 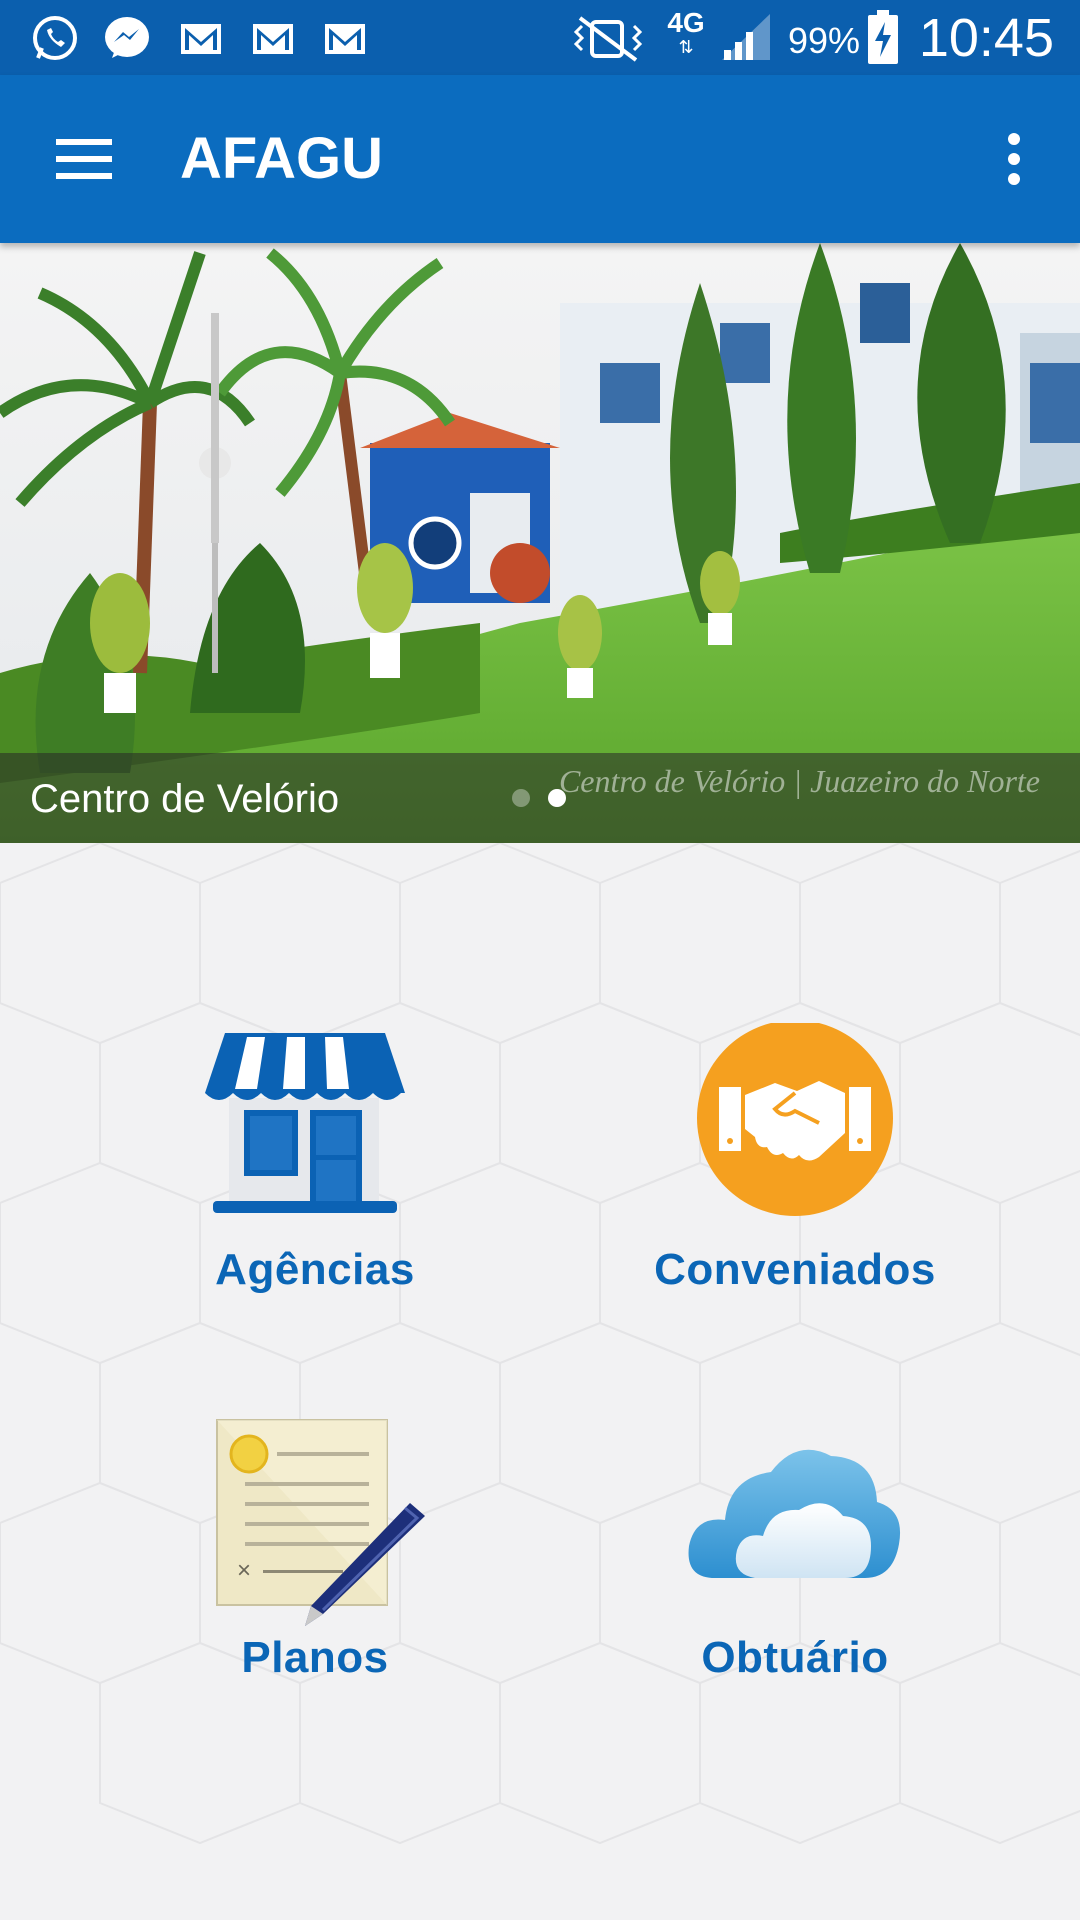 I want to click on clock: 10:45, so click(x=986, y=38).